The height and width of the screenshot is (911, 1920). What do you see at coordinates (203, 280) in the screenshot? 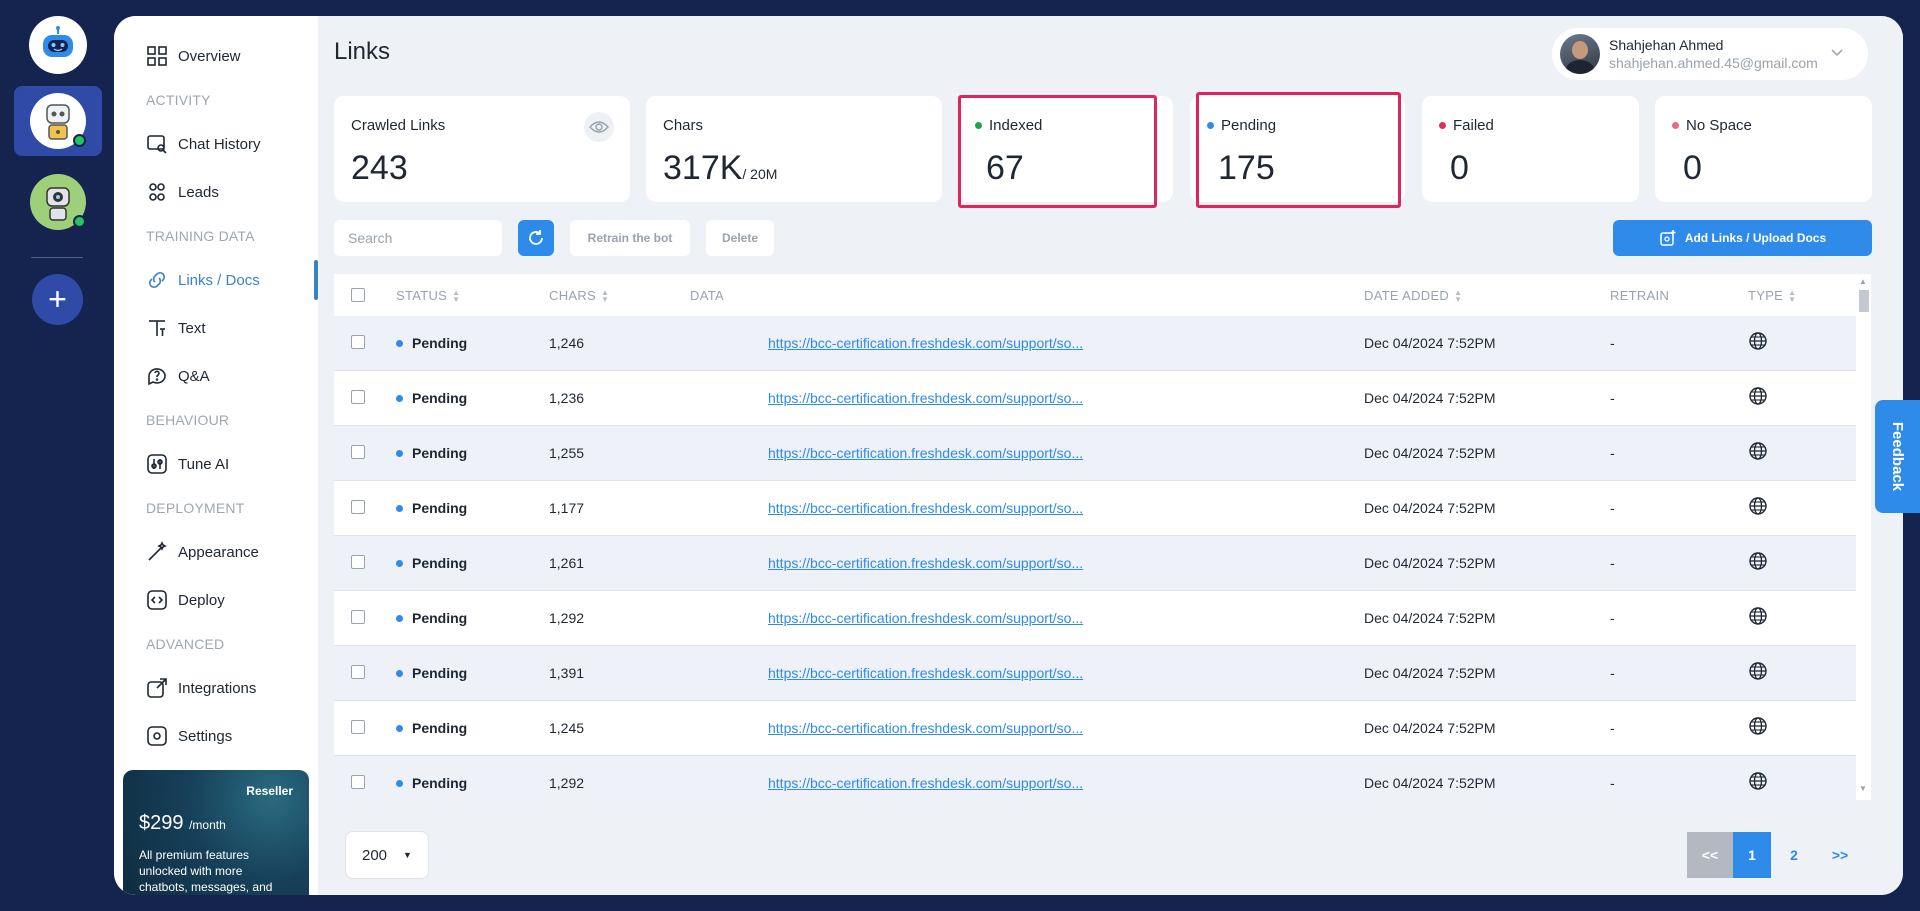
I see `sidebar-item-links-docs: Links / Docs` at bounding box center [203, 280].